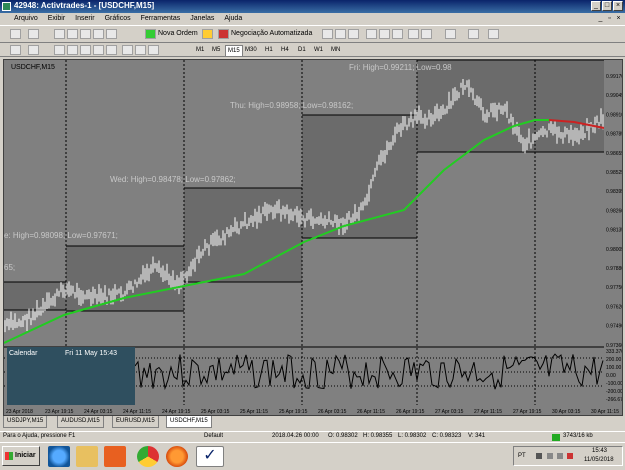 This screenshot has width=625, height=470. Describe the element at coordinates (450, 34) in the screenshot. I see `indicators-icon` at that location.